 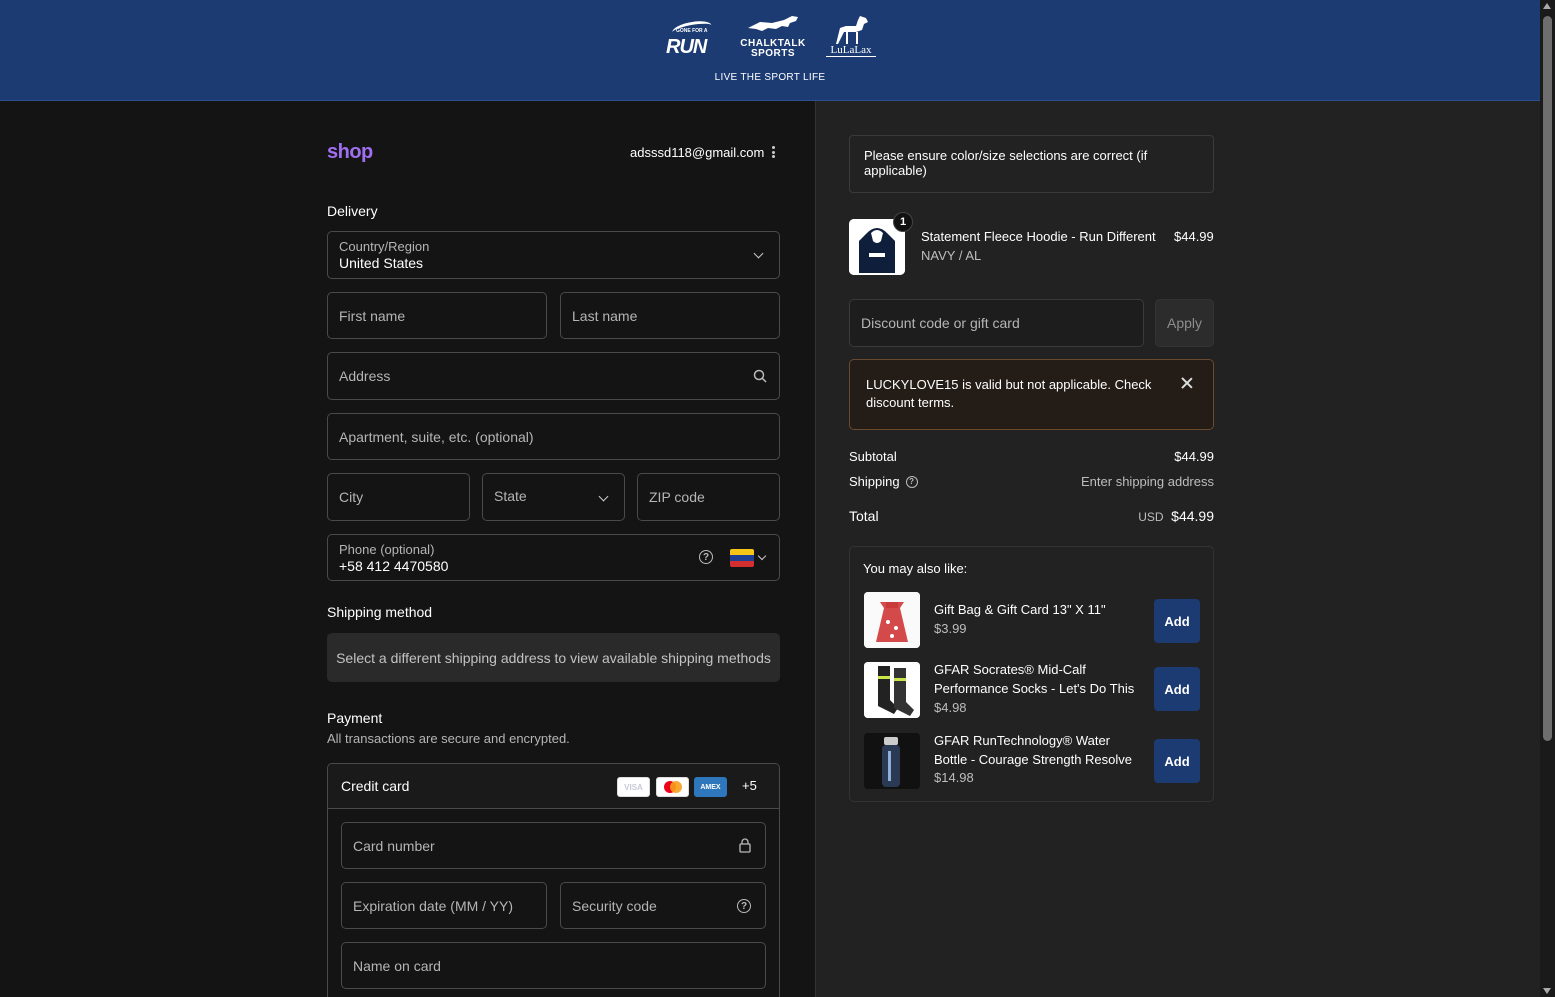 What do you see at coordinates (708, 497) in the screenshot?
I see `zip-field: ZIP code` at bounding box center [708, 497].